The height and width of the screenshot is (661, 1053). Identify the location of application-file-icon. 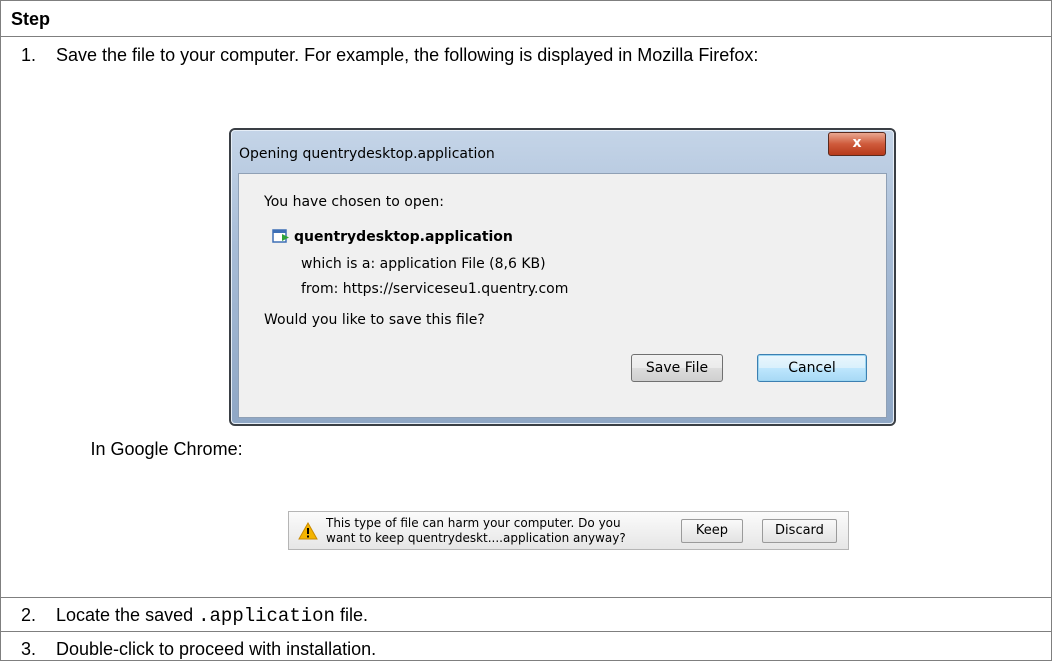
(280, 236).